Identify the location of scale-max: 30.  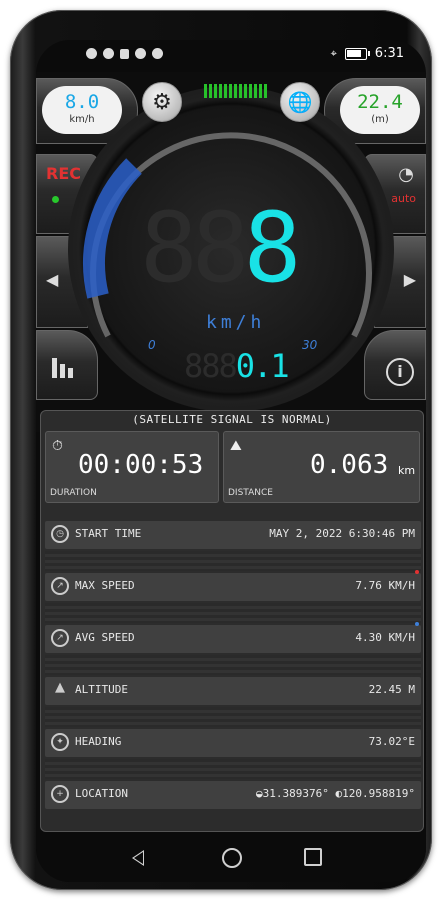
(310, 345).